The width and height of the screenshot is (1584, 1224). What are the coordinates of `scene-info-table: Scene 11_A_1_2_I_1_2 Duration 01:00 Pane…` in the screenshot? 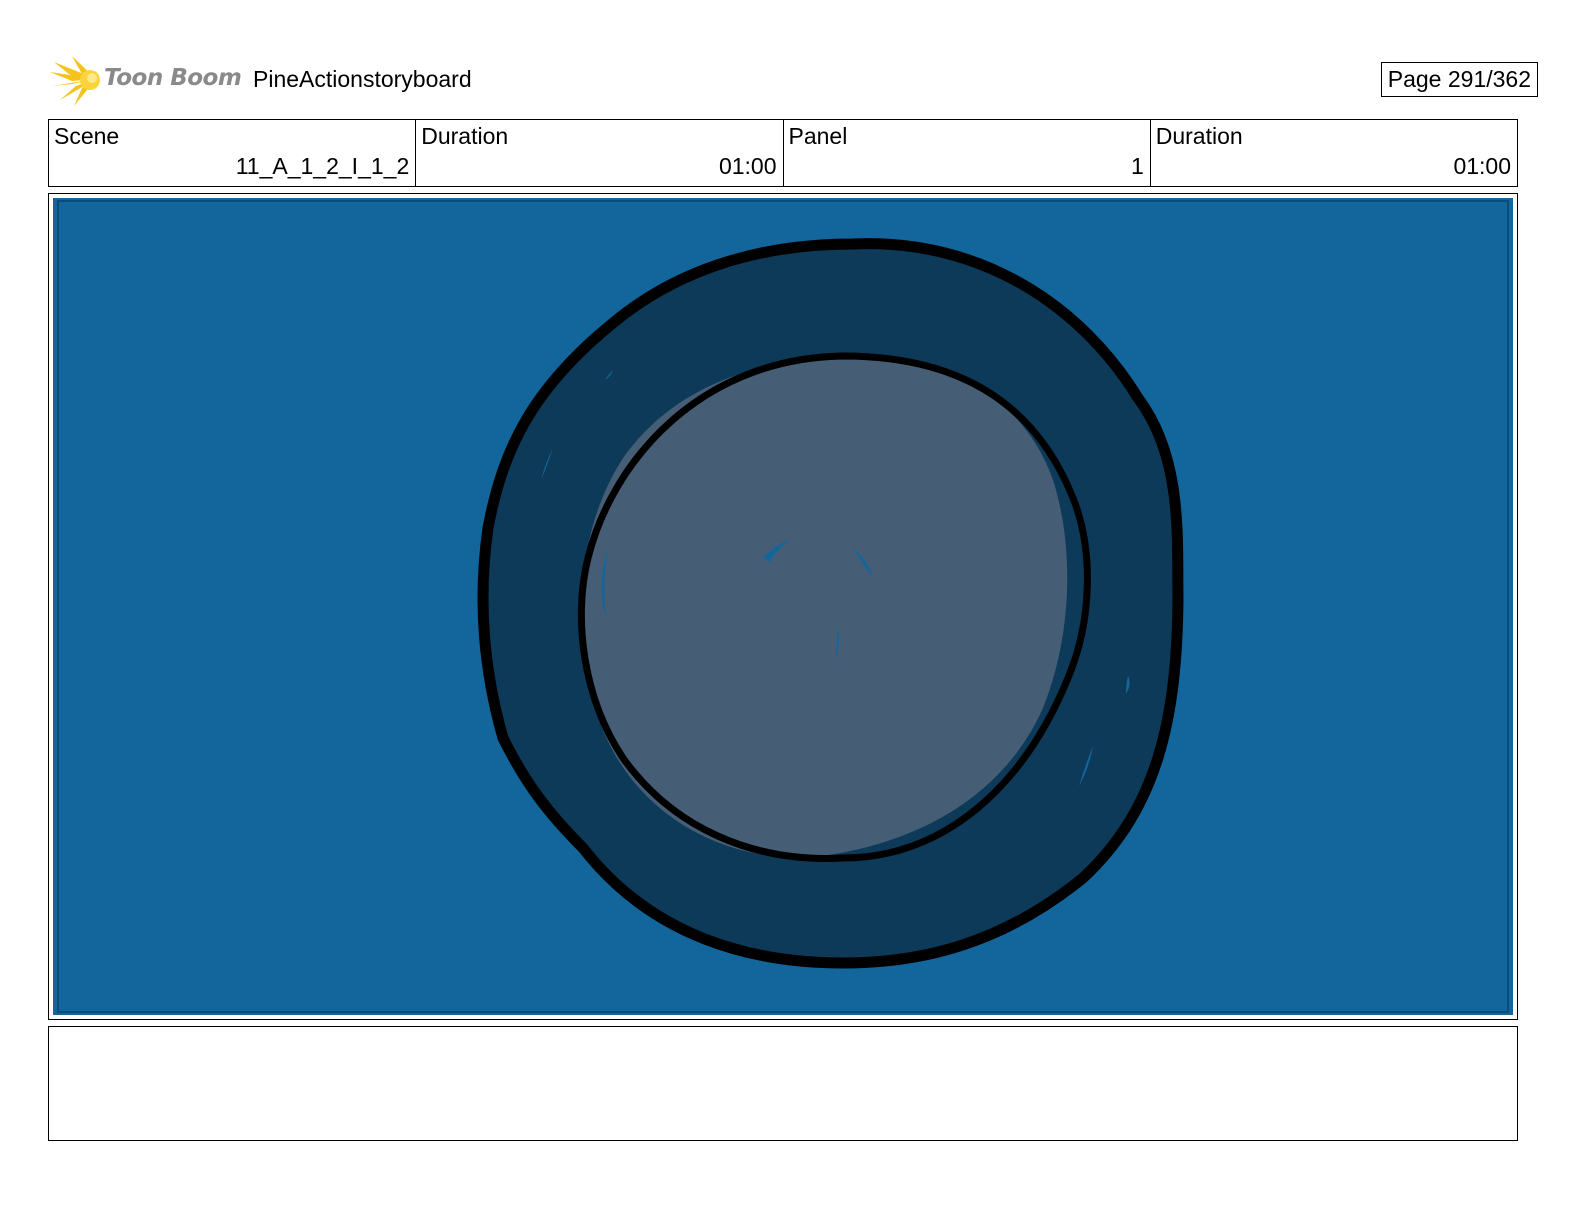 It's located at (783, 153).